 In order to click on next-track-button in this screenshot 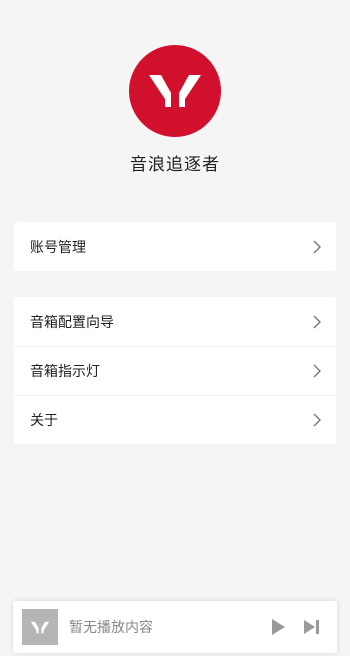, I will do `click(312, 627)`.